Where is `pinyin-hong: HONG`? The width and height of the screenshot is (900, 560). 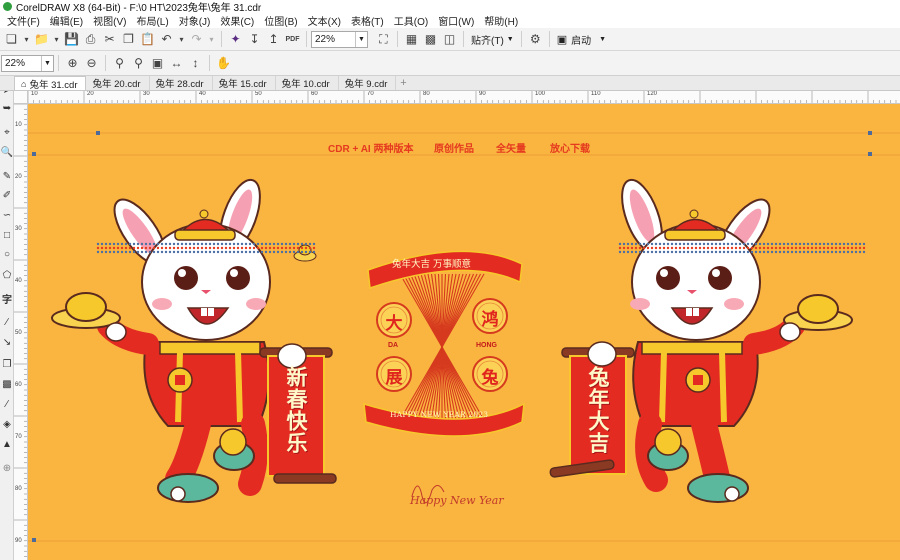 pinyin-hong: HONG is located at coordinates (486, 345).